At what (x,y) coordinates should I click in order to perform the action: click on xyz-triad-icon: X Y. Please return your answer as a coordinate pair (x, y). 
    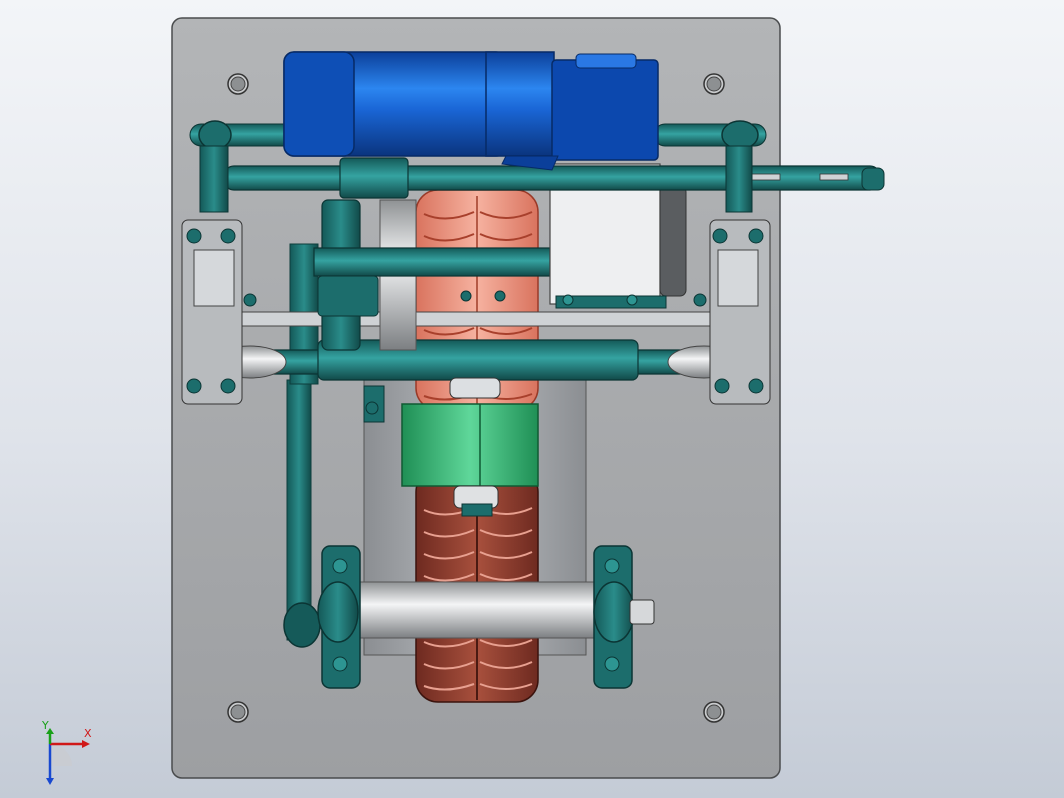
    Looking at the image, I should click on (73, 754).